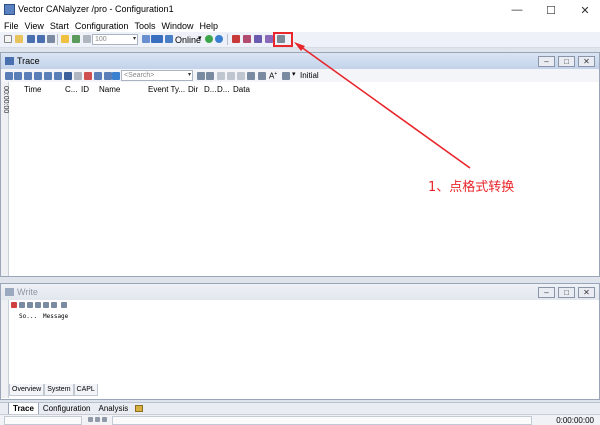 Image resolution: width=600 pixels, height=425 pixels. Describe the element at coordinates (28, 76) in the screenshot. I see `trace-fixed-icon` at that location.